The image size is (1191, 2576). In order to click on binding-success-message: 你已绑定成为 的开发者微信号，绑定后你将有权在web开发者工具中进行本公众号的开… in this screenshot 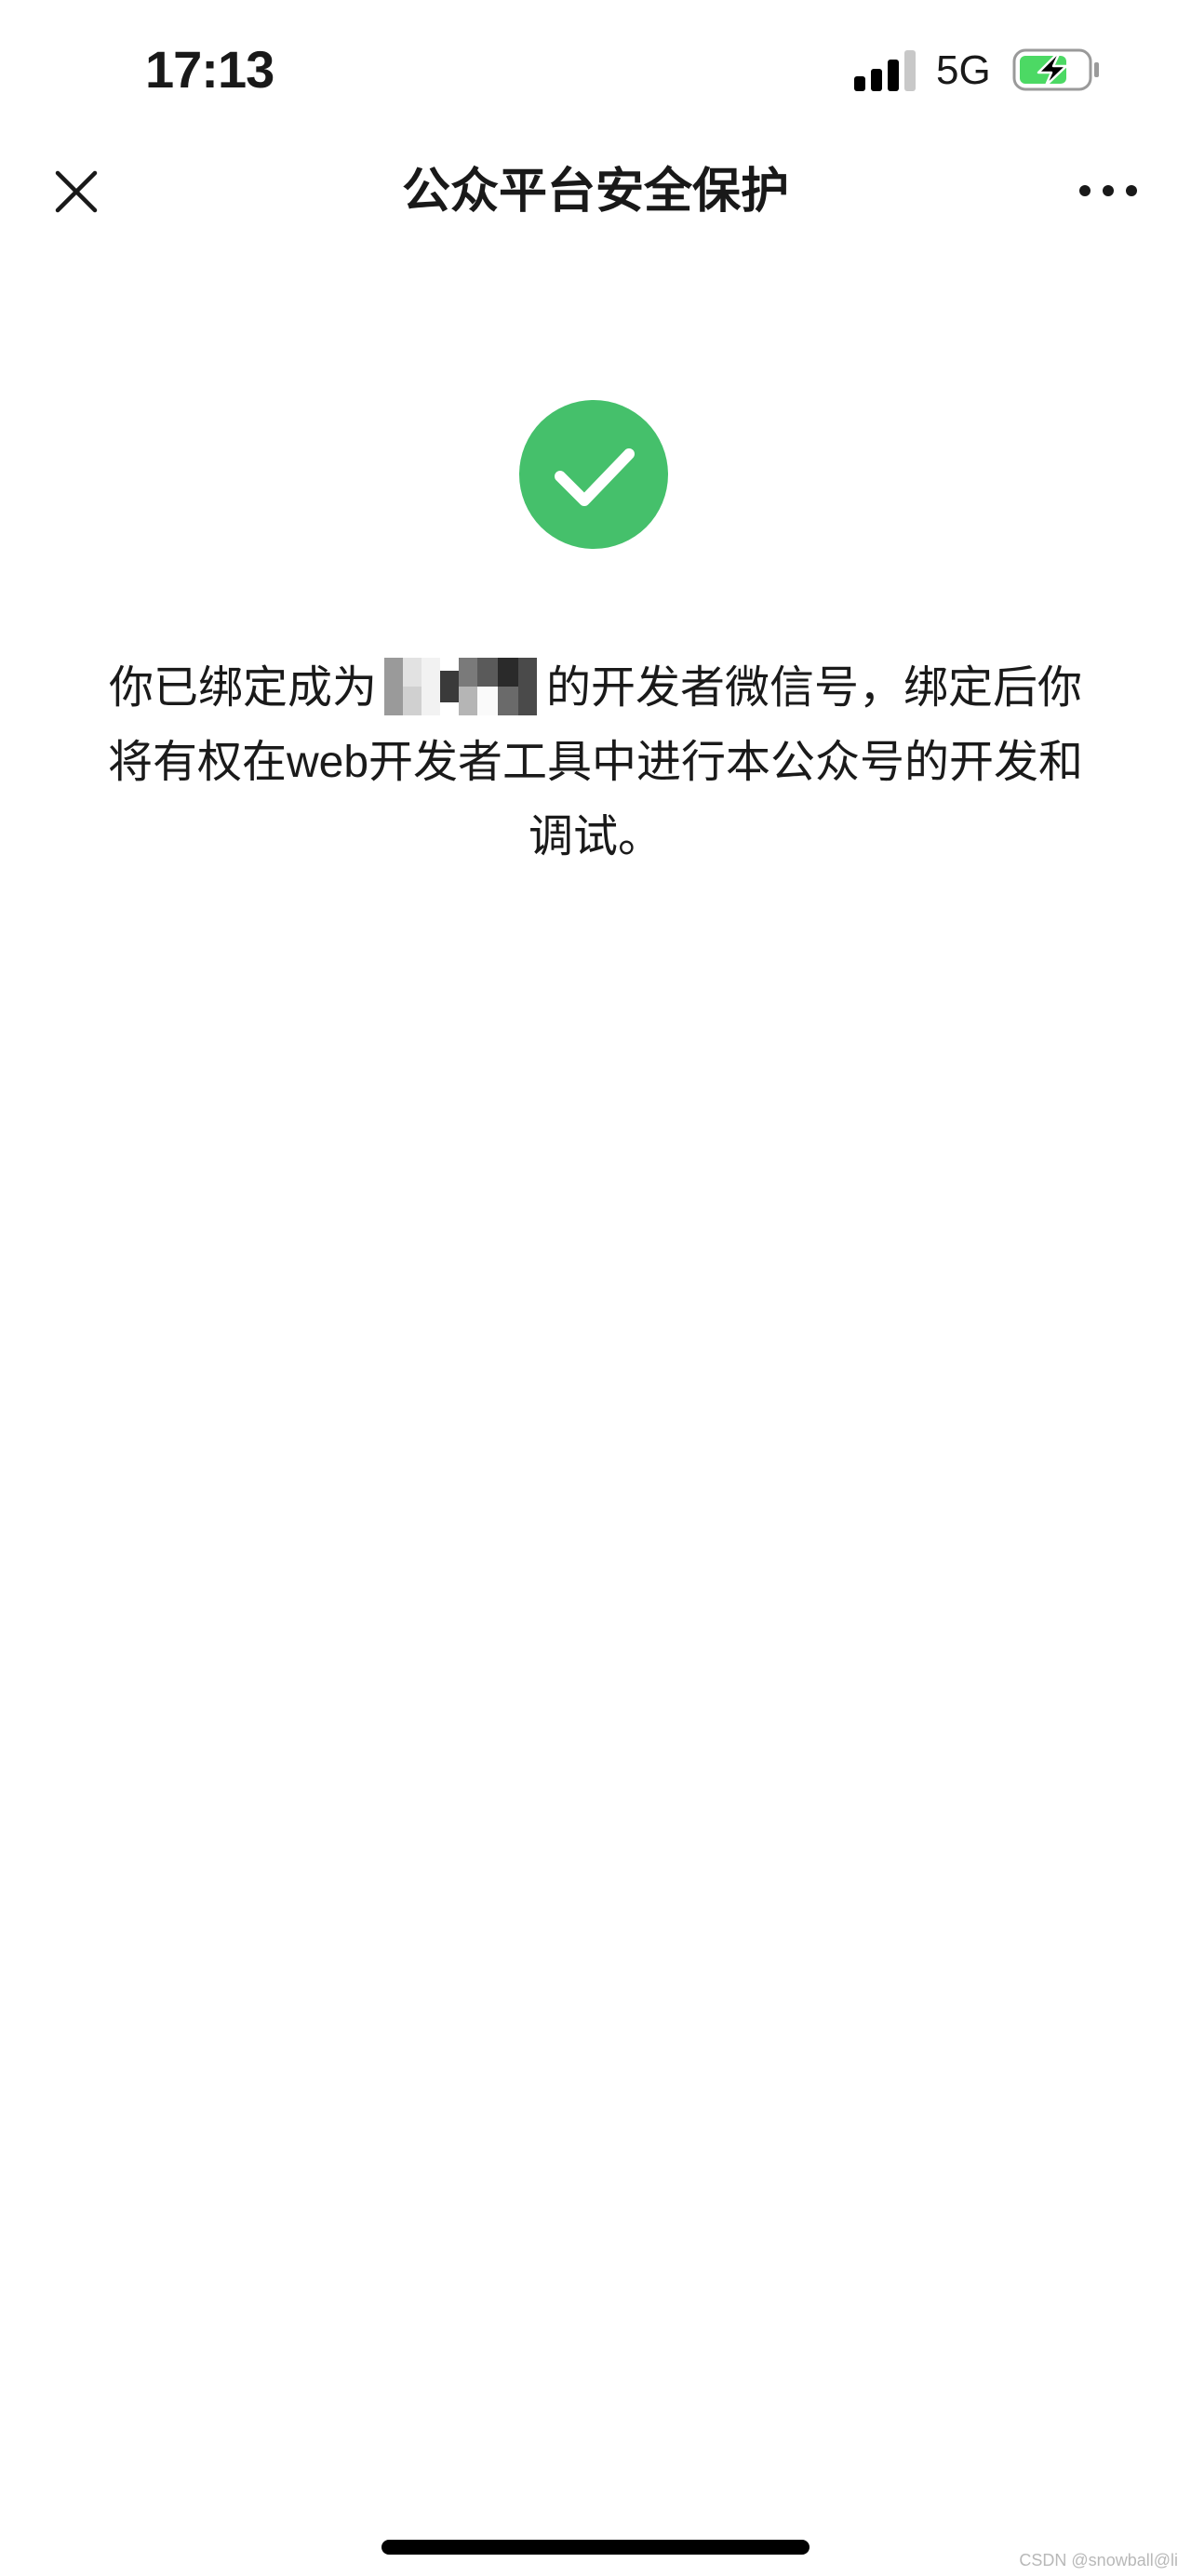, I will do `click(595, 762)`.